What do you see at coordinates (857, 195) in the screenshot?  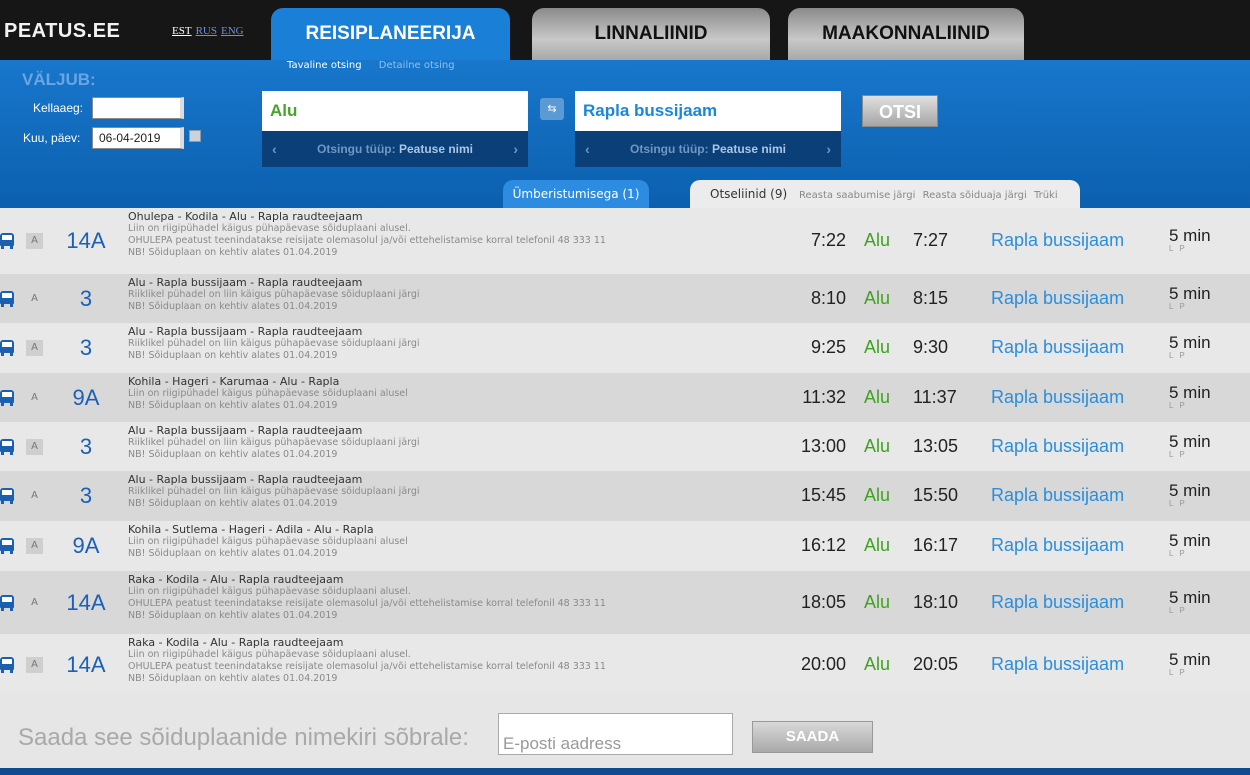 I see `sort-by-arrival-link: Reasta saabumise järgi` at bounding box center [857, 195].